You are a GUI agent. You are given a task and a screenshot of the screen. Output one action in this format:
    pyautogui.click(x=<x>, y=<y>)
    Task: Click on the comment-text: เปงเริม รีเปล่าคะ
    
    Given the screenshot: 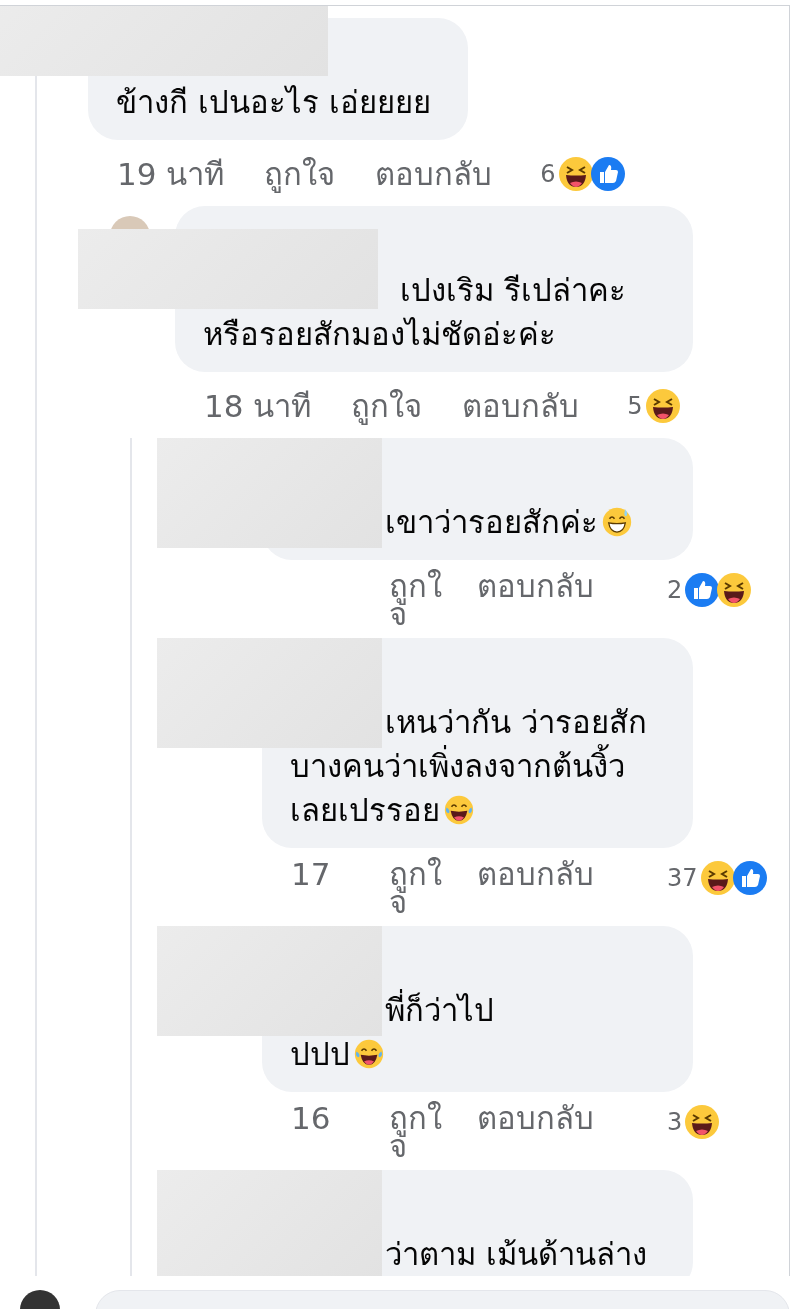 What is the action you would take?
    pyautogui.click(x=513, y=290)
    